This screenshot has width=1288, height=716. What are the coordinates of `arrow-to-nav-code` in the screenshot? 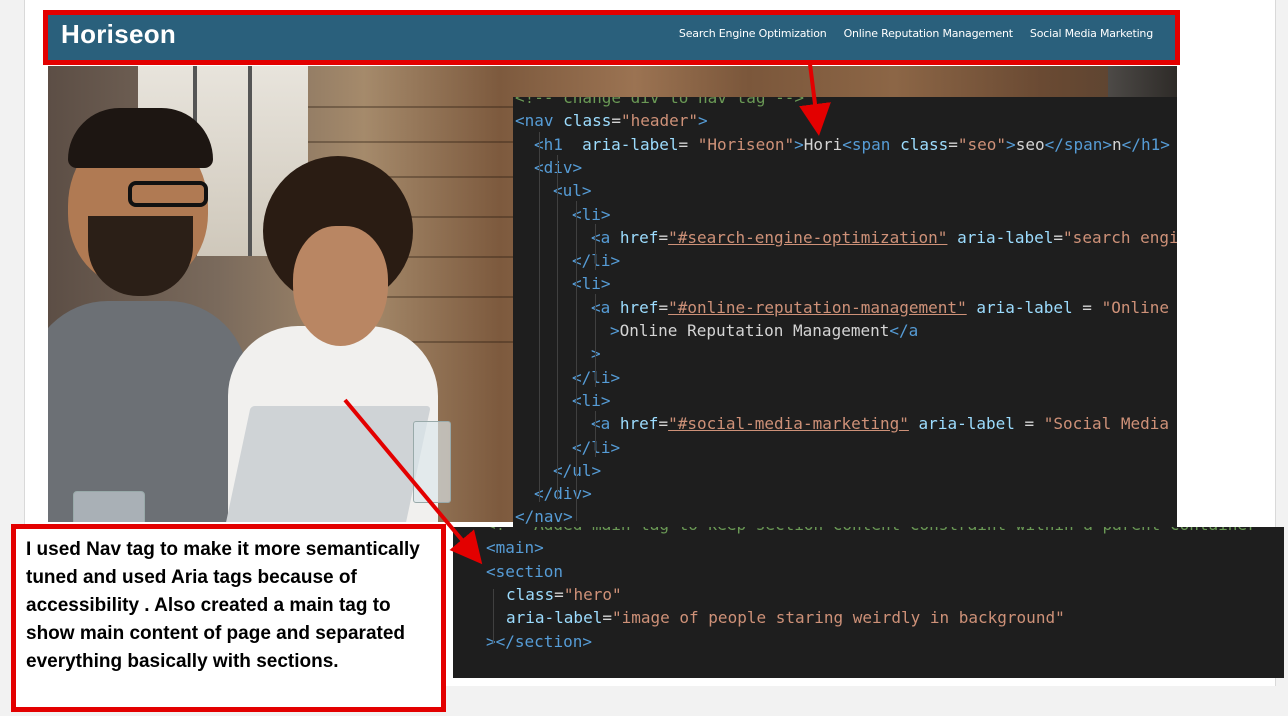 It's located at (815, 99).